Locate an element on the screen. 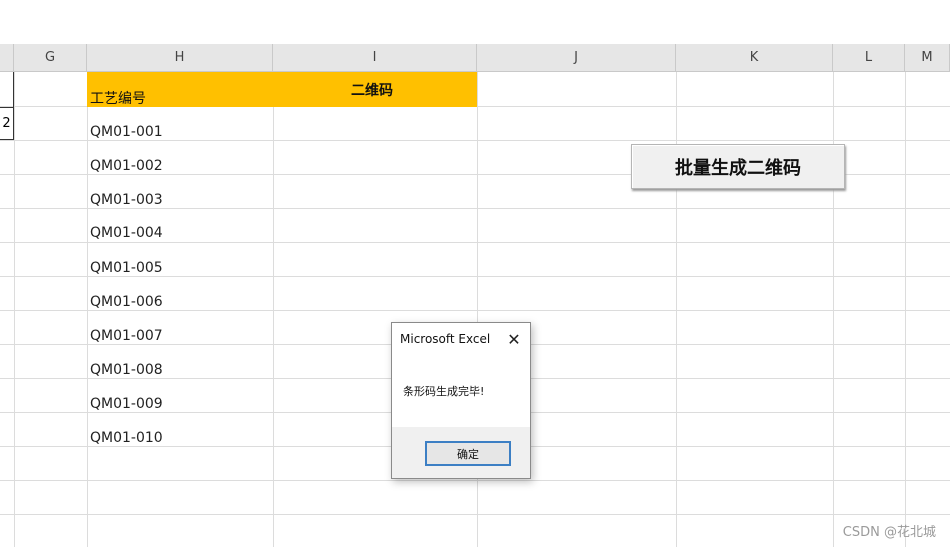 The image size is (950, 547). watermark: CSDN @花北城 is located at coordinates (889, 532).